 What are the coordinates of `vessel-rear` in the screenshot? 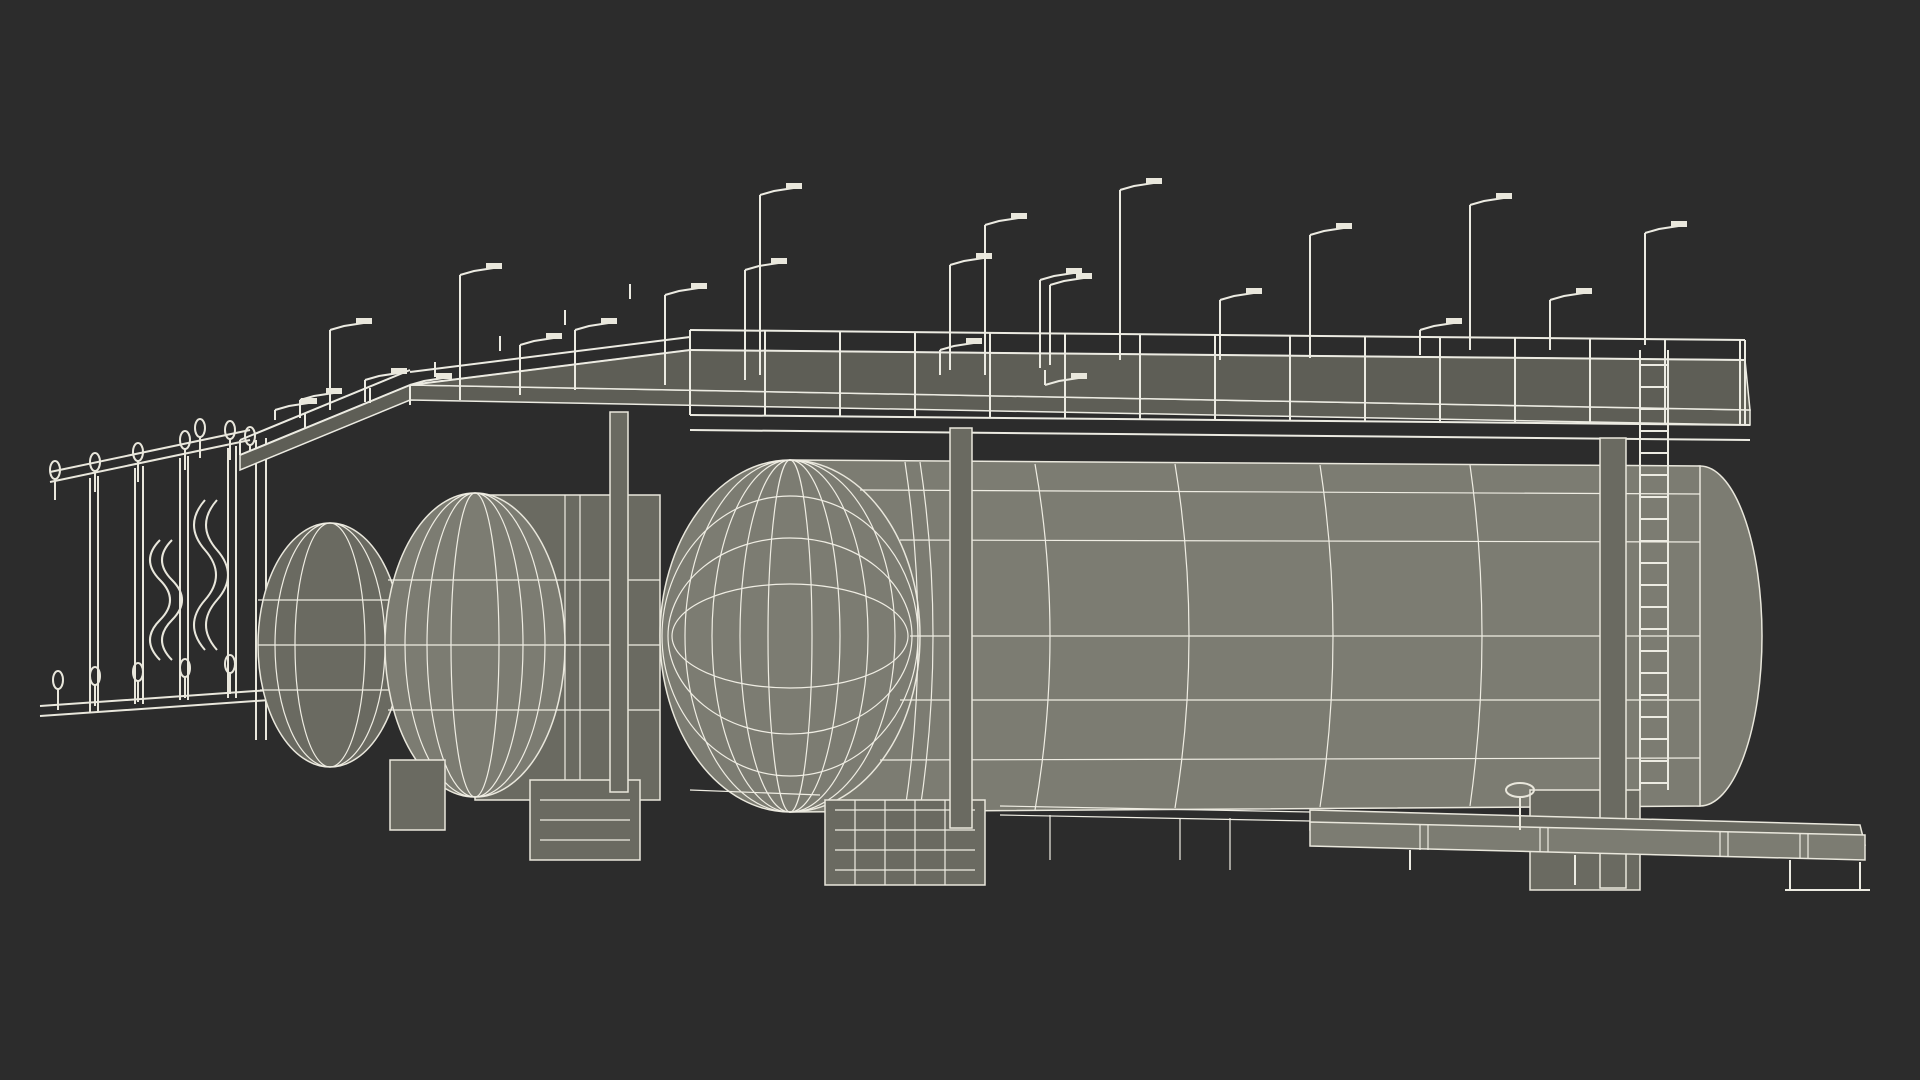 It's located at (330, 645).